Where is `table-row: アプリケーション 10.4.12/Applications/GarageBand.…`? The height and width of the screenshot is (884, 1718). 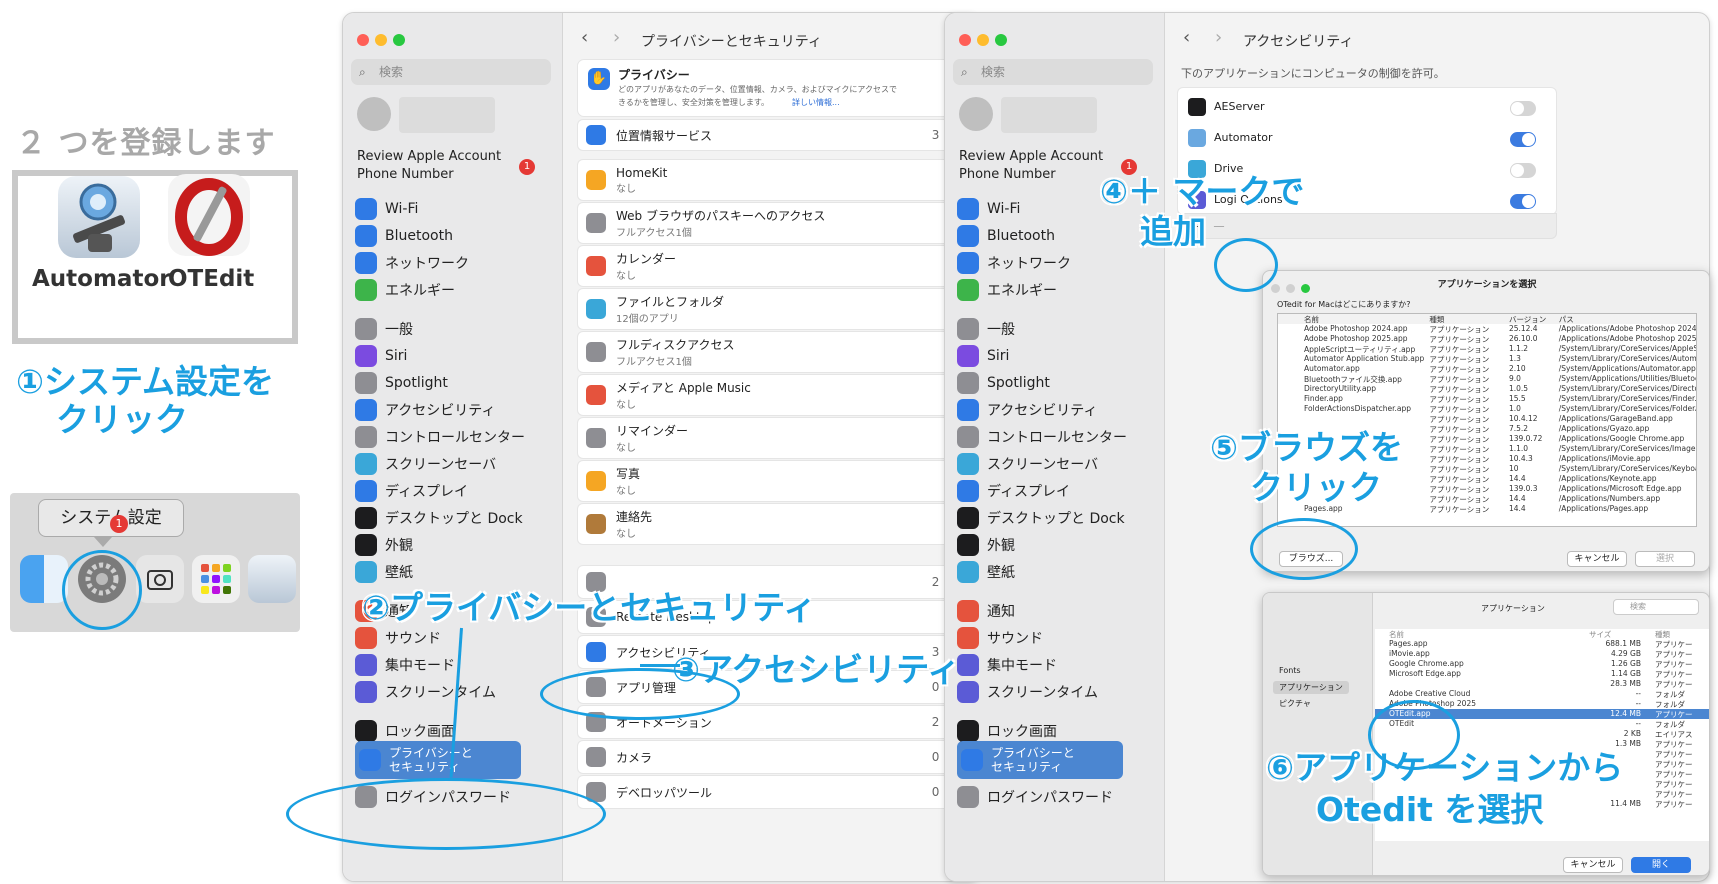
table-row: アプリケーション 10.4.12/Applications/GarageBand.… is located at coordinates (1487, 419).